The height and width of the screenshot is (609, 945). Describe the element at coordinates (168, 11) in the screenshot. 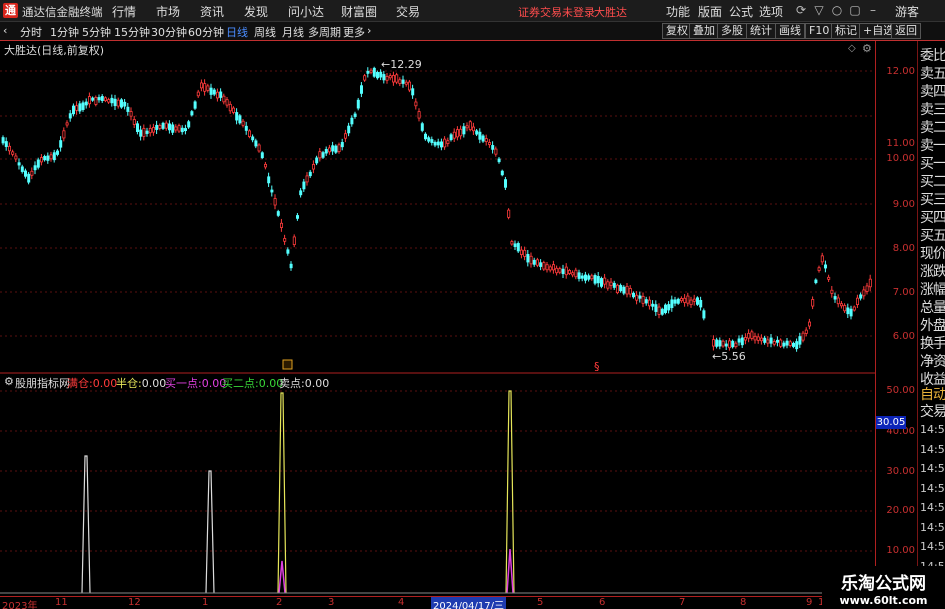

I see `menu-market: 市场` at that location.